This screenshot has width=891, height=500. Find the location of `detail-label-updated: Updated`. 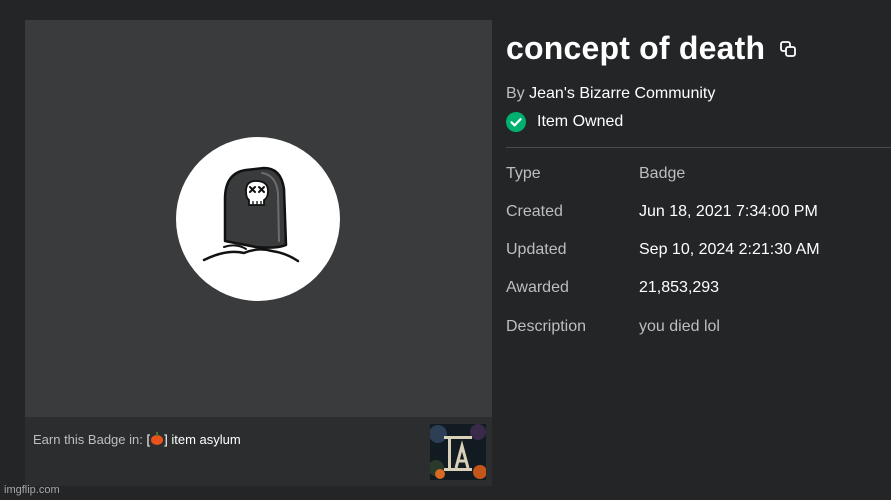

detail-label-updated: Updated is located at coordinates (536, 249).